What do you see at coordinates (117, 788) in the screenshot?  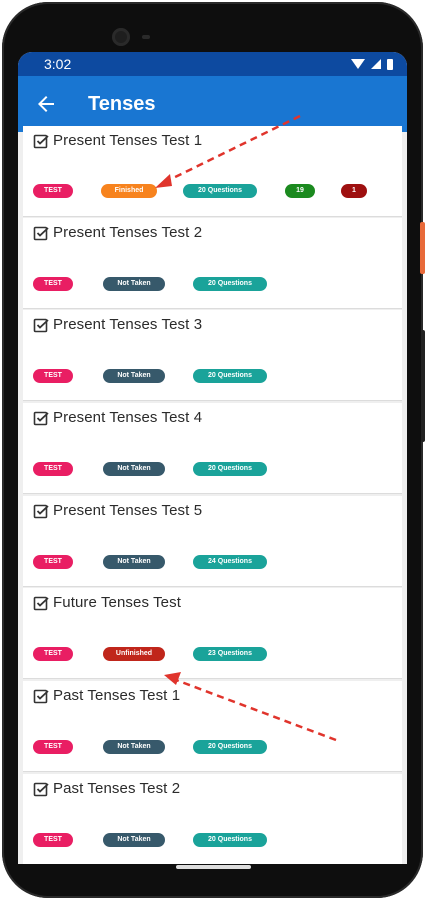 I see `test-title: Past Tenses Test 2` at bounding box center [117, 788].